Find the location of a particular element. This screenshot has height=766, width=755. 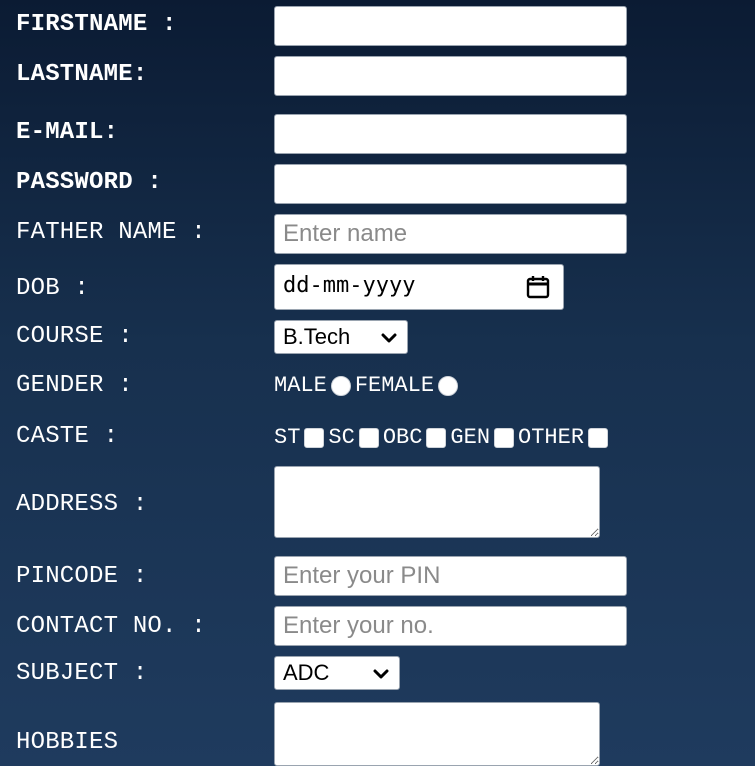

pincode-input is located at coordinates (450, 576).